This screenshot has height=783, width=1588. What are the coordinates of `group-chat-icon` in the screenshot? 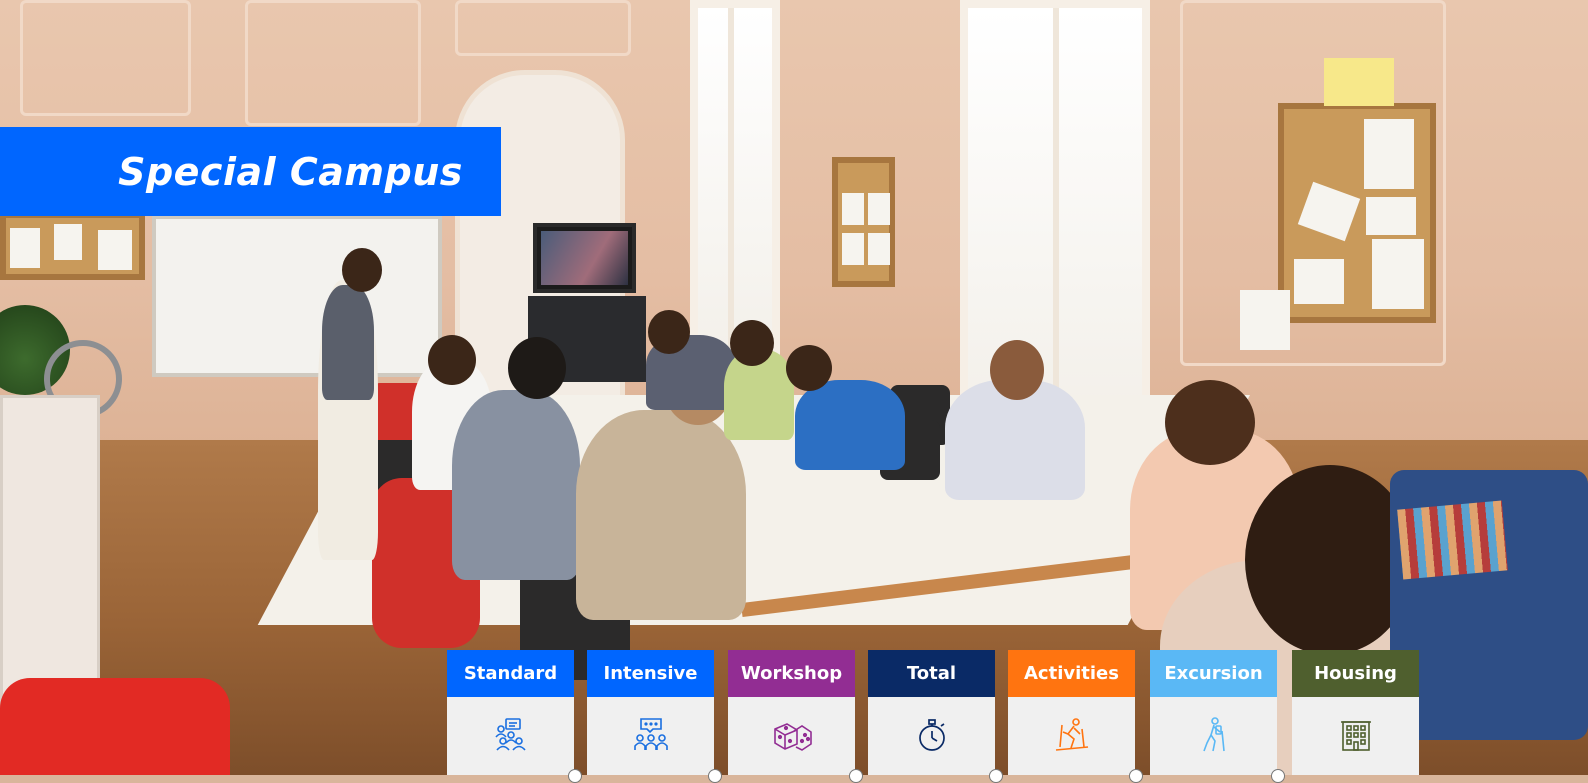 It's located at (650, 734).